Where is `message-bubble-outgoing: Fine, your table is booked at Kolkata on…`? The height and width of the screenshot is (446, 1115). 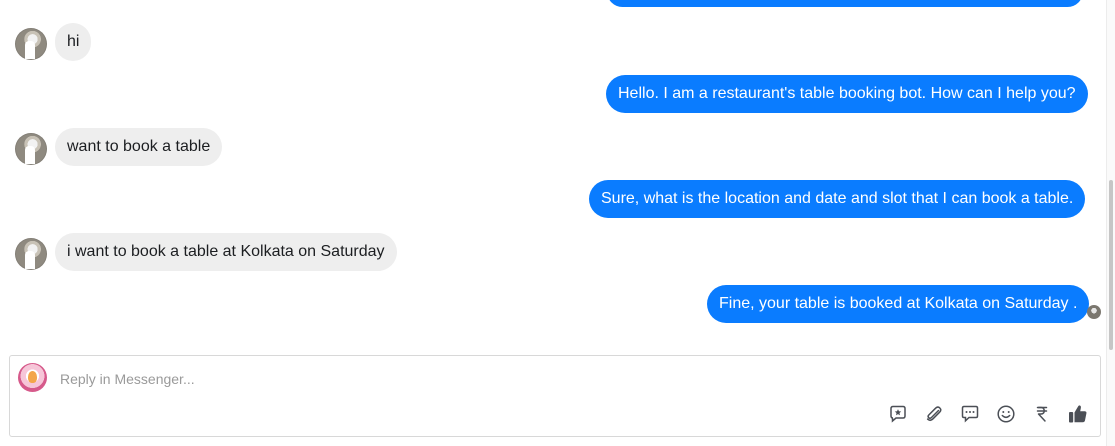
message-bubble-outgoing: Fine, your table is booked at Kolkata on… is located at coordinates (898, 304).